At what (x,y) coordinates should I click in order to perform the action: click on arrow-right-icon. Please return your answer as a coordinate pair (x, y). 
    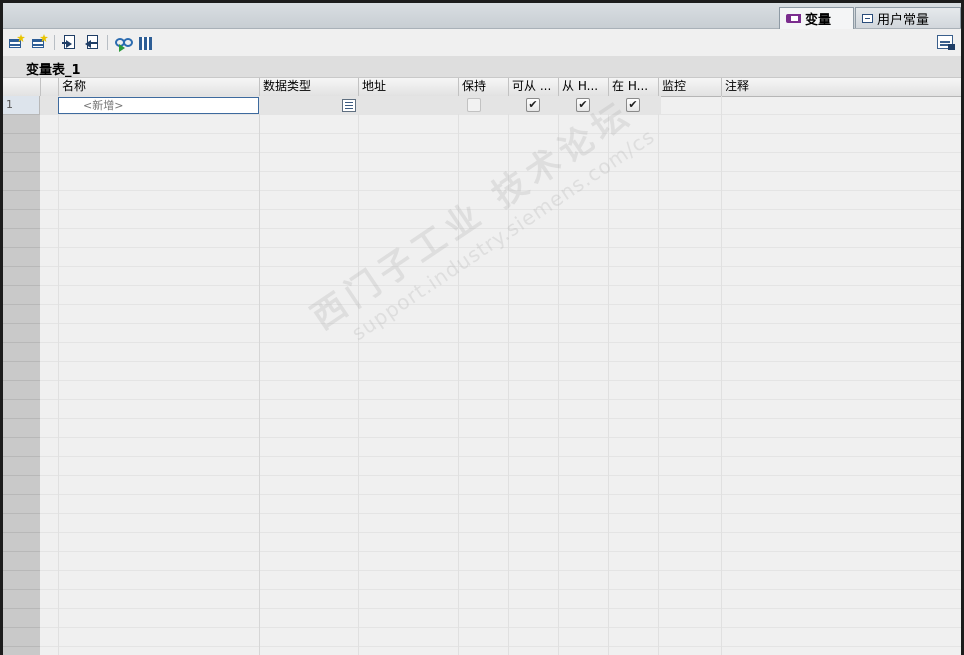
    Looking at the image, I should click on (69, 44).